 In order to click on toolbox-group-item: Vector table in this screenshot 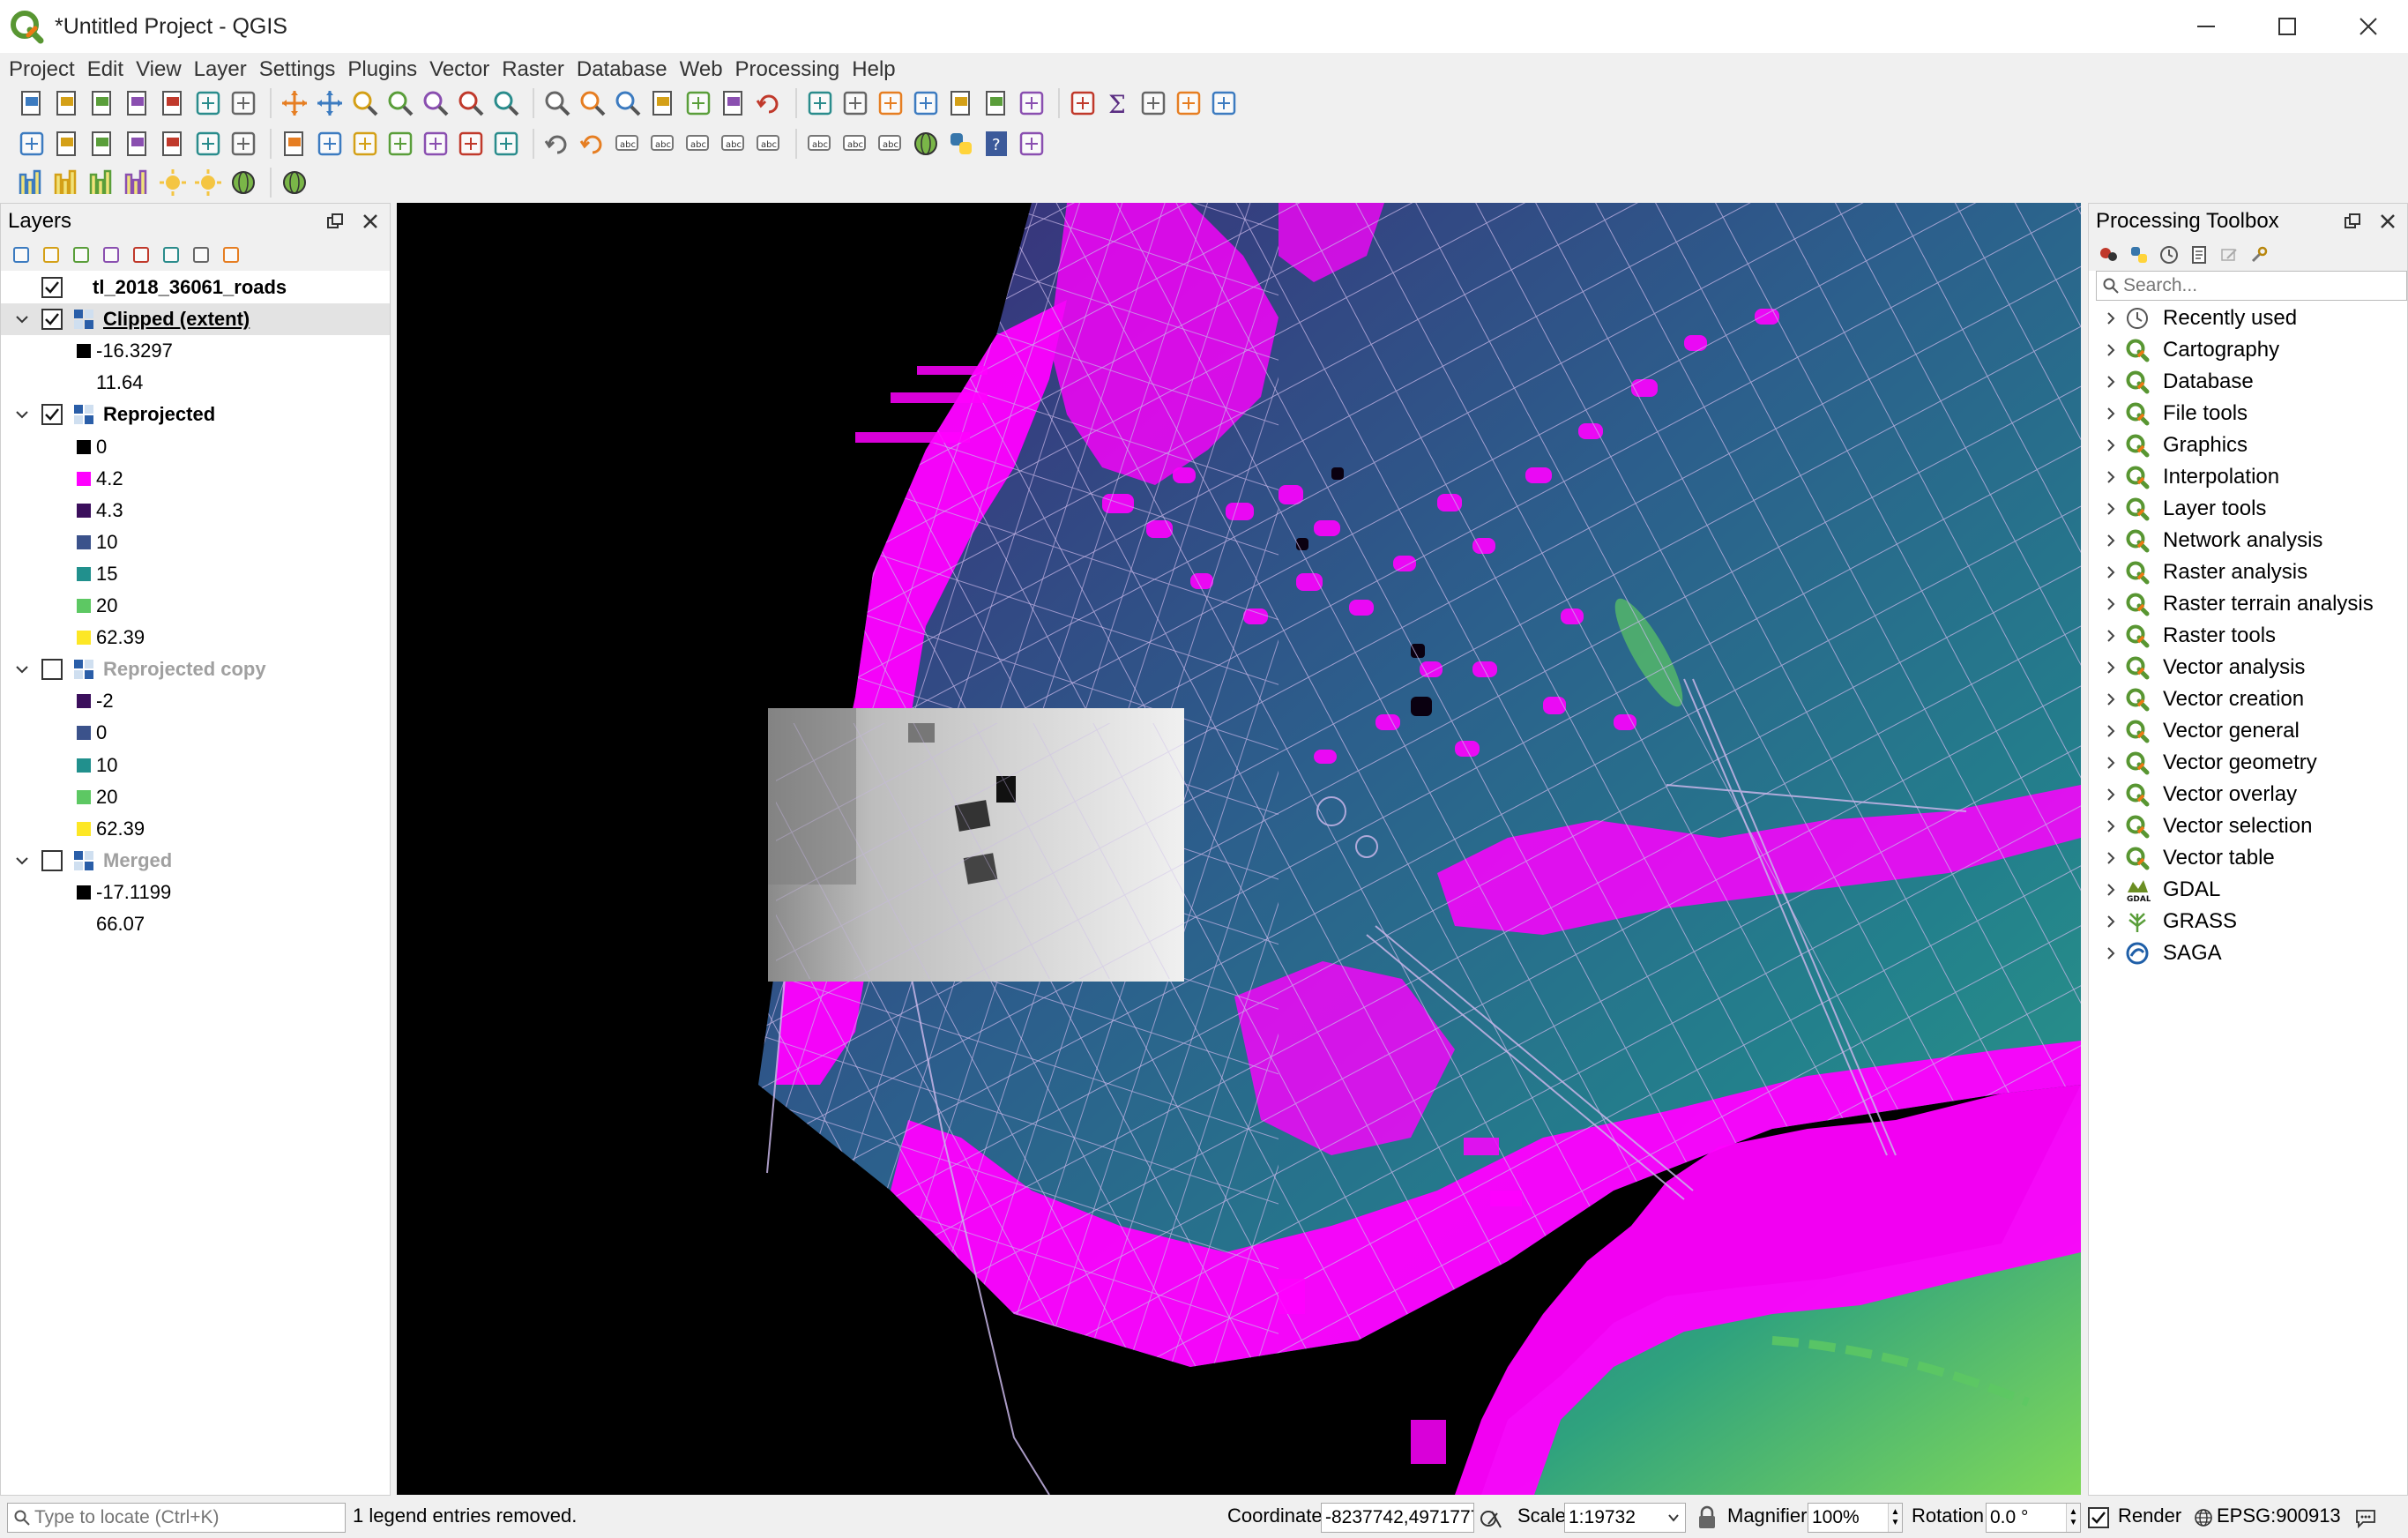, I will do `click(2248, 858)`.